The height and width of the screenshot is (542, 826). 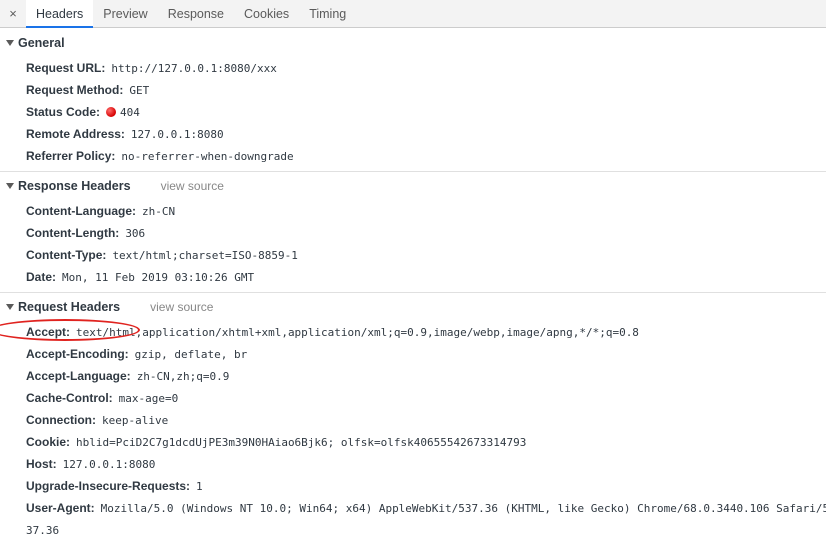 What do you see at coordinates (148, 398) in the screenshot?
I see `header-value: max-age=0` at bounding box center [148, 398].